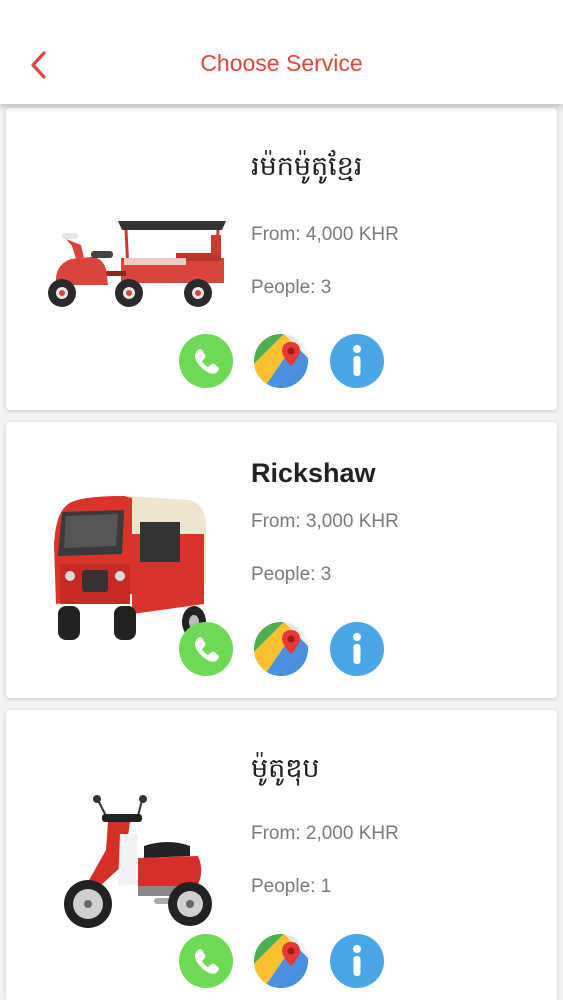 The image size is (563, 1000). I want to click on page-title: Choose Service, so click(281, 63).